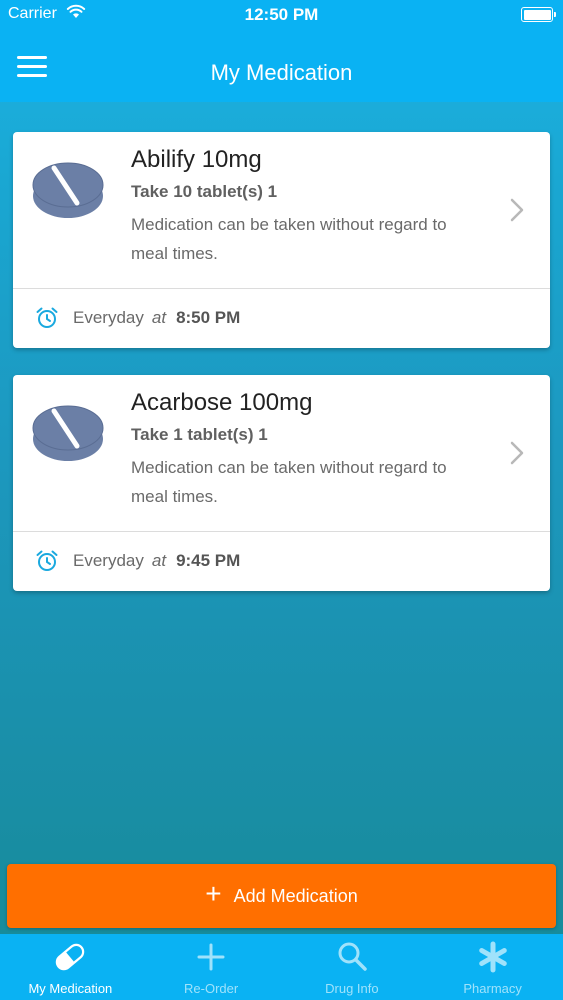 This screenshot has width=563, height=1000. I want to click on tab-pharmacy: Pharmacy, so click(492, 967).